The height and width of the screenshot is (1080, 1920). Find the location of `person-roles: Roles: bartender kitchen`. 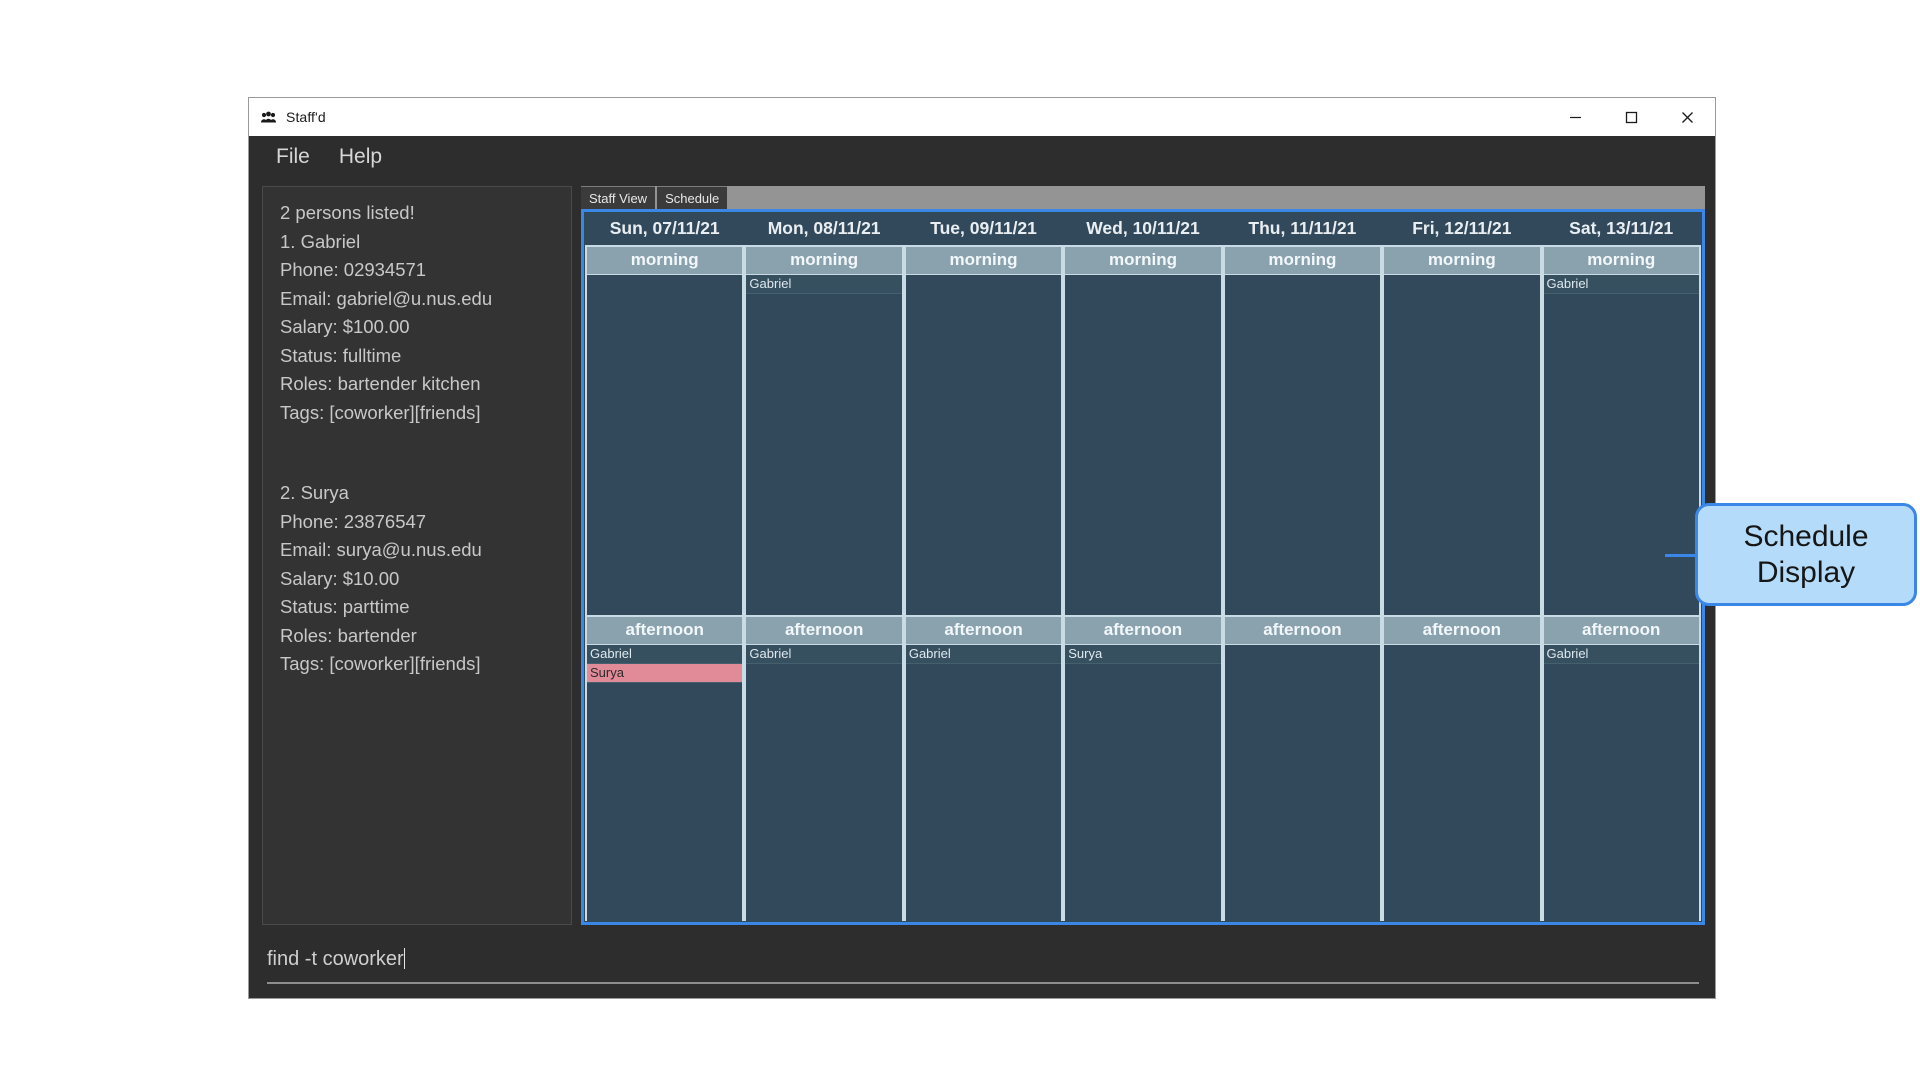

person-roles: Roles: bartender kitchen is located at coordinates (380, 383).